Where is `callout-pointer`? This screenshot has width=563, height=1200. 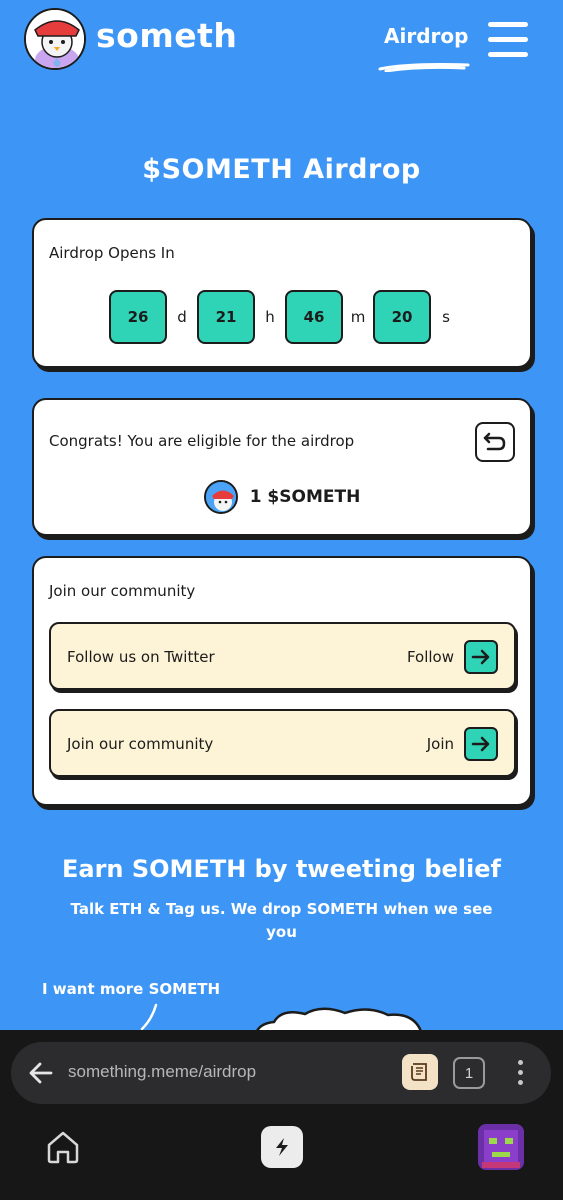
callout-pointer is located at coordinates (149, 1016).